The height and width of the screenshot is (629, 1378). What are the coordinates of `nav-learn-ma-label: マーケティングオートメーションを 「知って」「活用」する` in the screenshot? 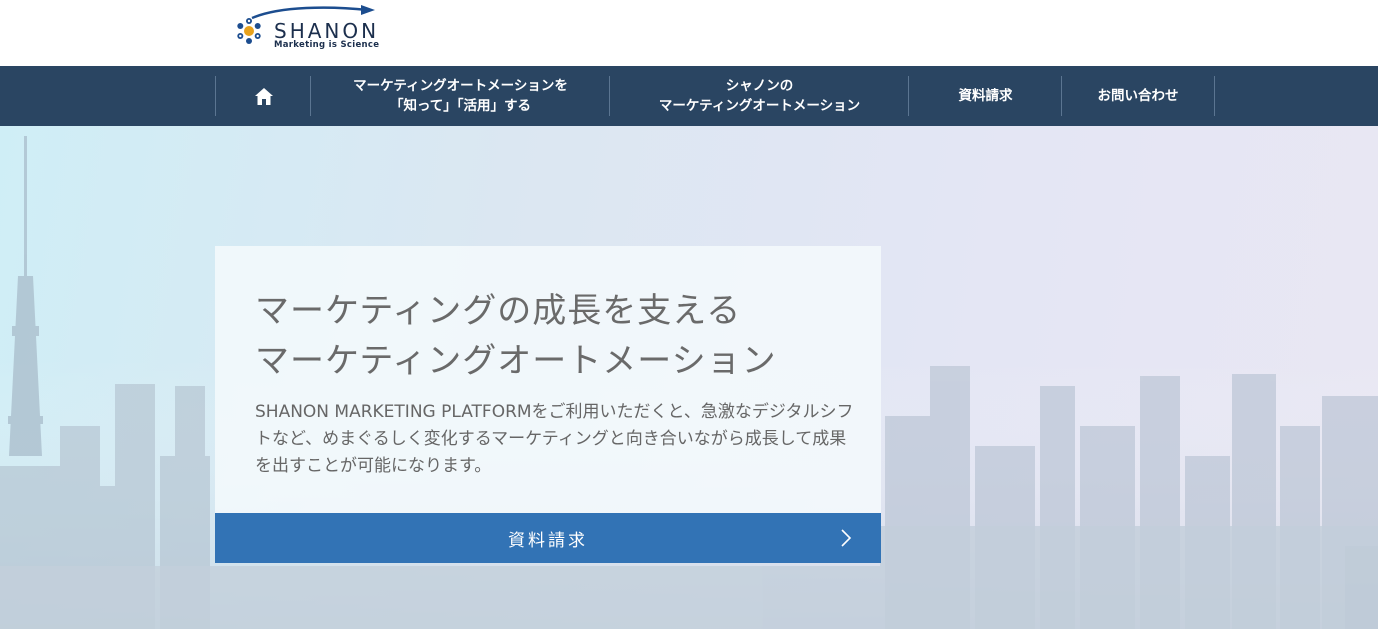 It's located at (460, 96).